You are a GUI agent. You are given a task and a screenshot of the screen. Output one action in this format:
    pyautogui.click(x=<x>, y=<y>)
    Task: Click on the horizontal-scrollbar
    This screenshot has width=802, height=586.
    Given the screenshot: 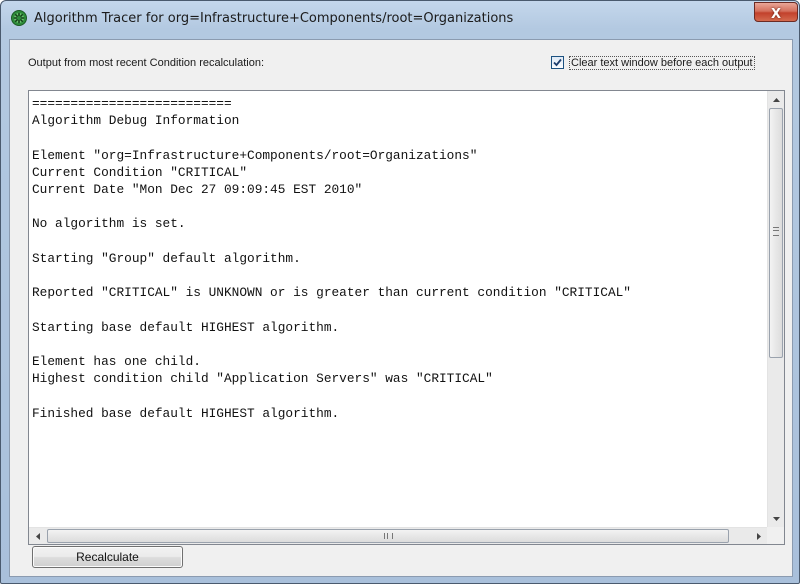 What is the action you would take?
    pyautogui.click(x=398, y=535)
    